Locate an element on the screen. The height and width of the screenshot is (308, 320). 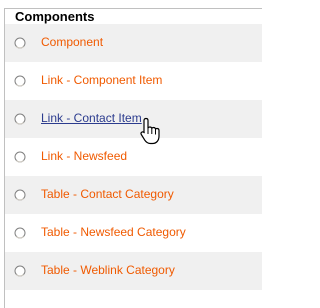
list-item-link-contact-item: Link - Contact Item is located at coordinates (133, 119).